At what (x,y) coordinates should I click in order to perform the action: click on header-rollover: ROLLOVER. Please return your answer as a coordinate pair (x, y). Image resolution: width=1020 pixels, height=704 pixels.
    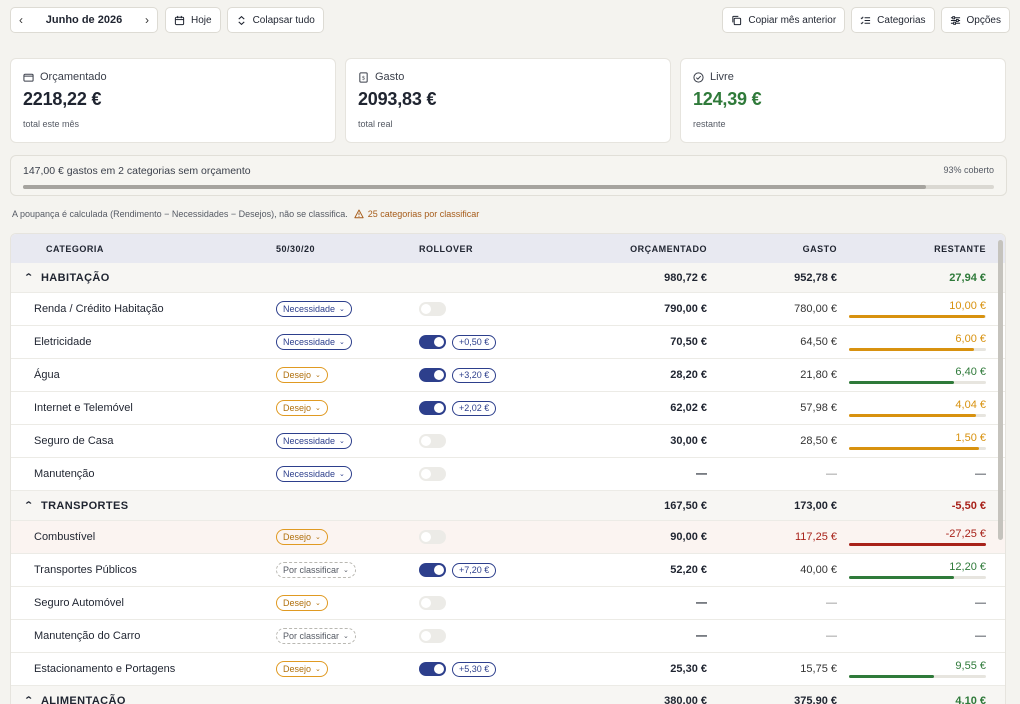
    Looking at the image, I should click on (446, 249).